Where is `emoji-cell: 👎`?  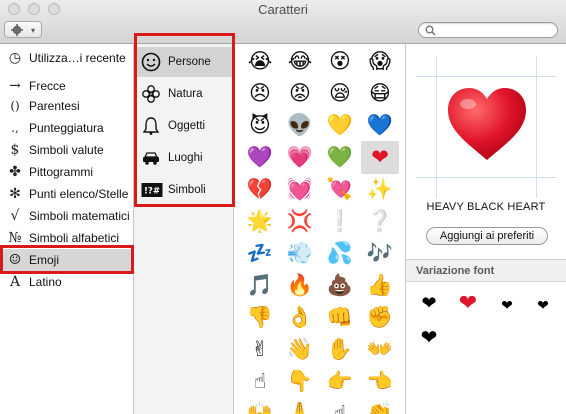
emoji-cell: 👎 is located at coordinates (260, 317).